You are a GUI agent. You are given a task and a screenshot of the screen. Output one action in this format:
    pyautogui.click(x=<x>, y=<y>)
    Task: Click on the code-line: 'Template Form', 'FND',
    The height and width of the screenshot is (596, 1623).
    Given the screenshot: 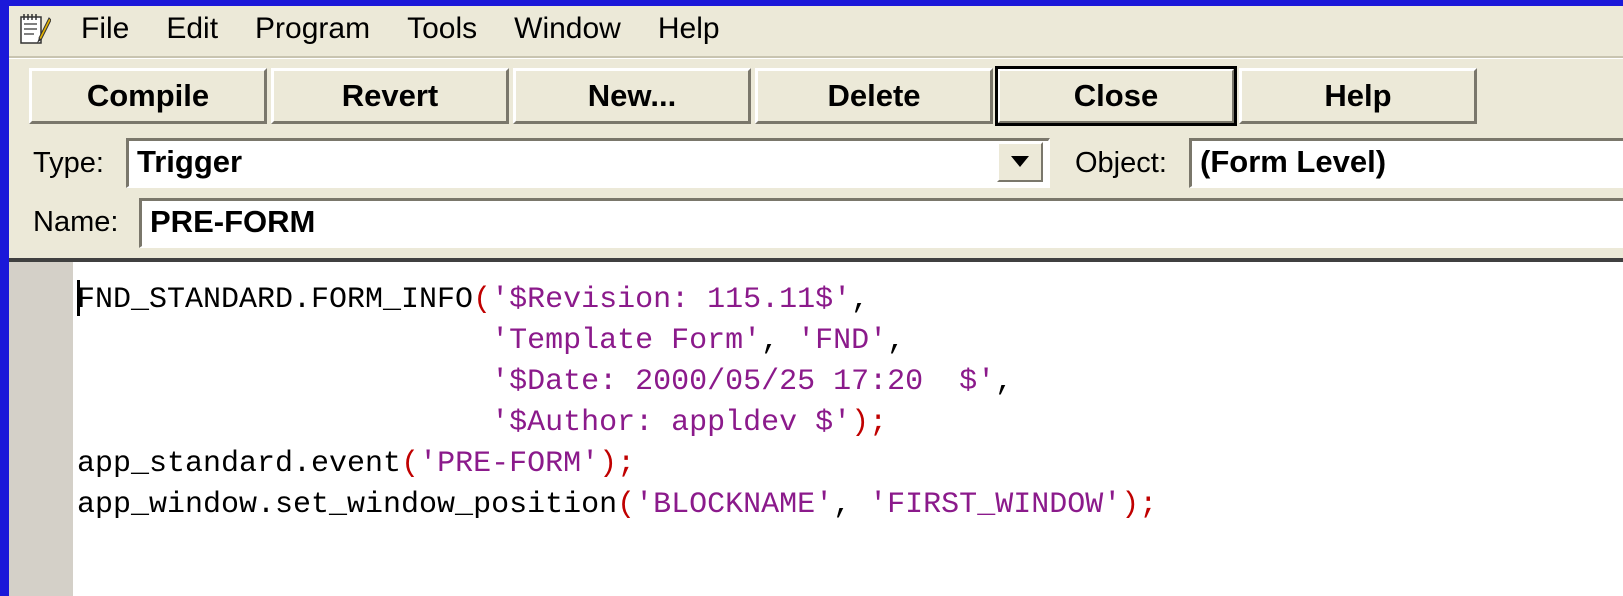 What is the action you would take?
    pyautogui.click(x=617, y=341)
    